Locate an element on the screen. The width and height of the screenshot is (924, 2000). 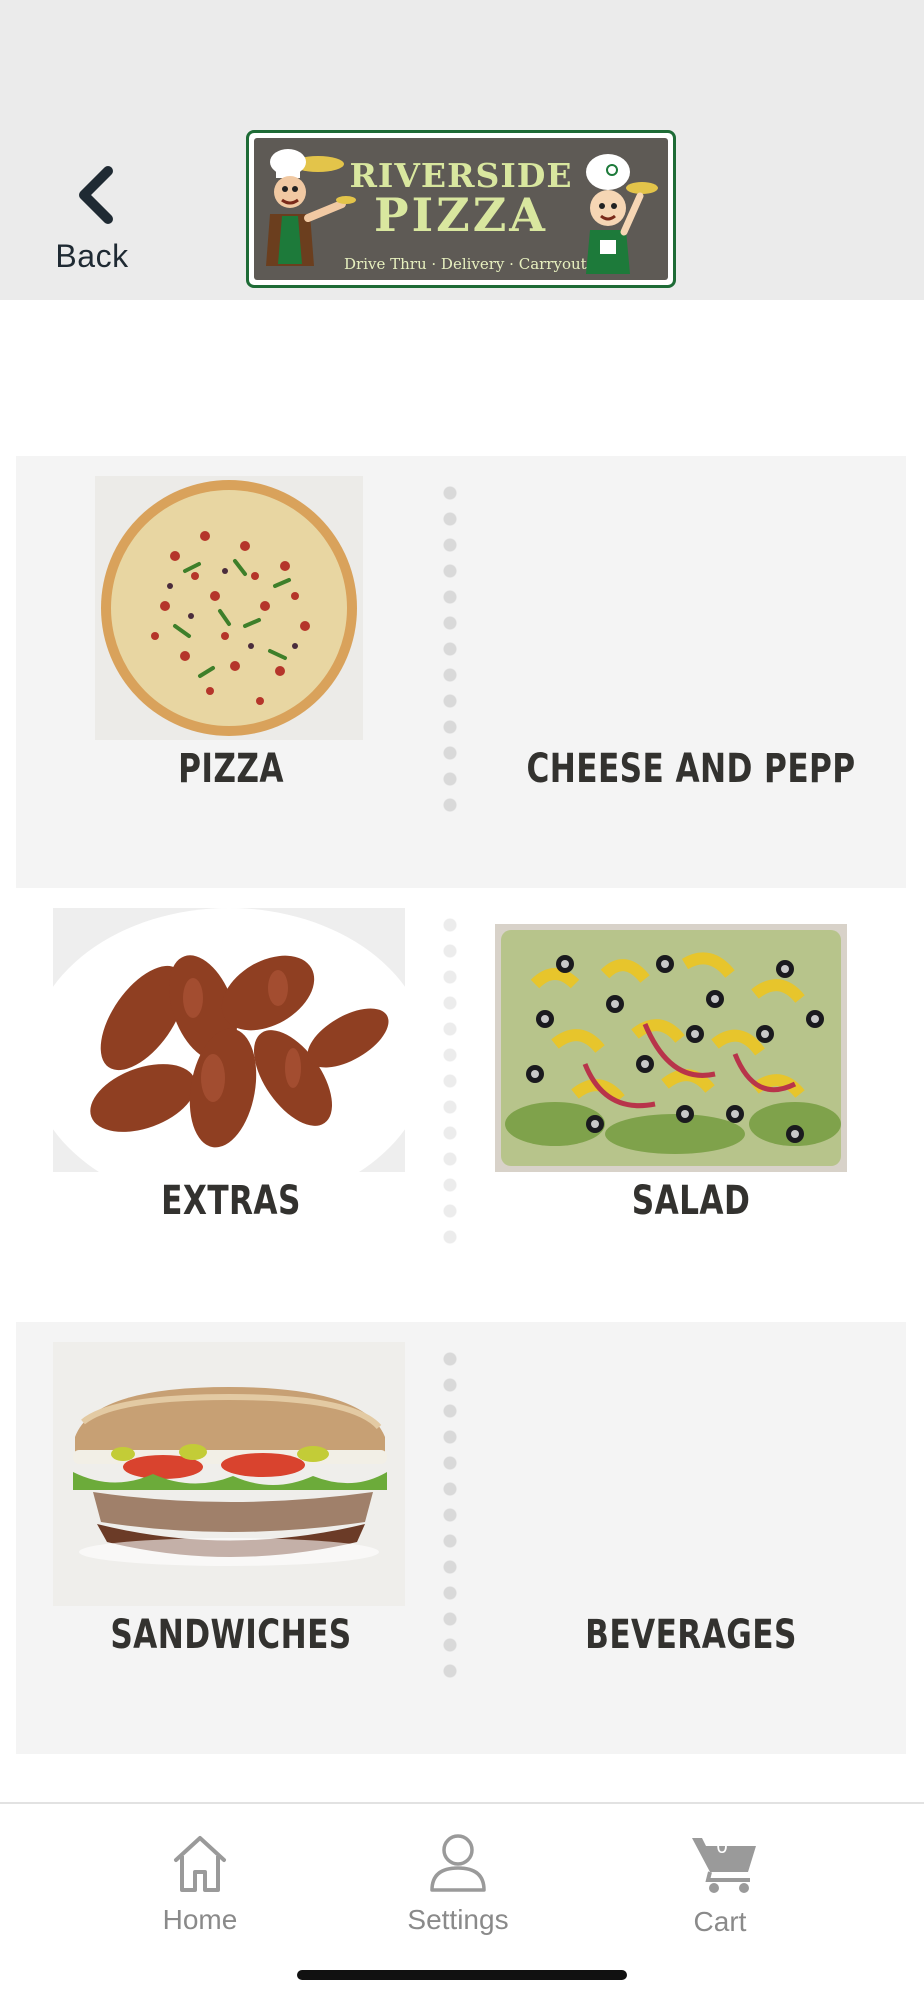
logo-title-line2: PIZZA is located at coordinates (461, 215).